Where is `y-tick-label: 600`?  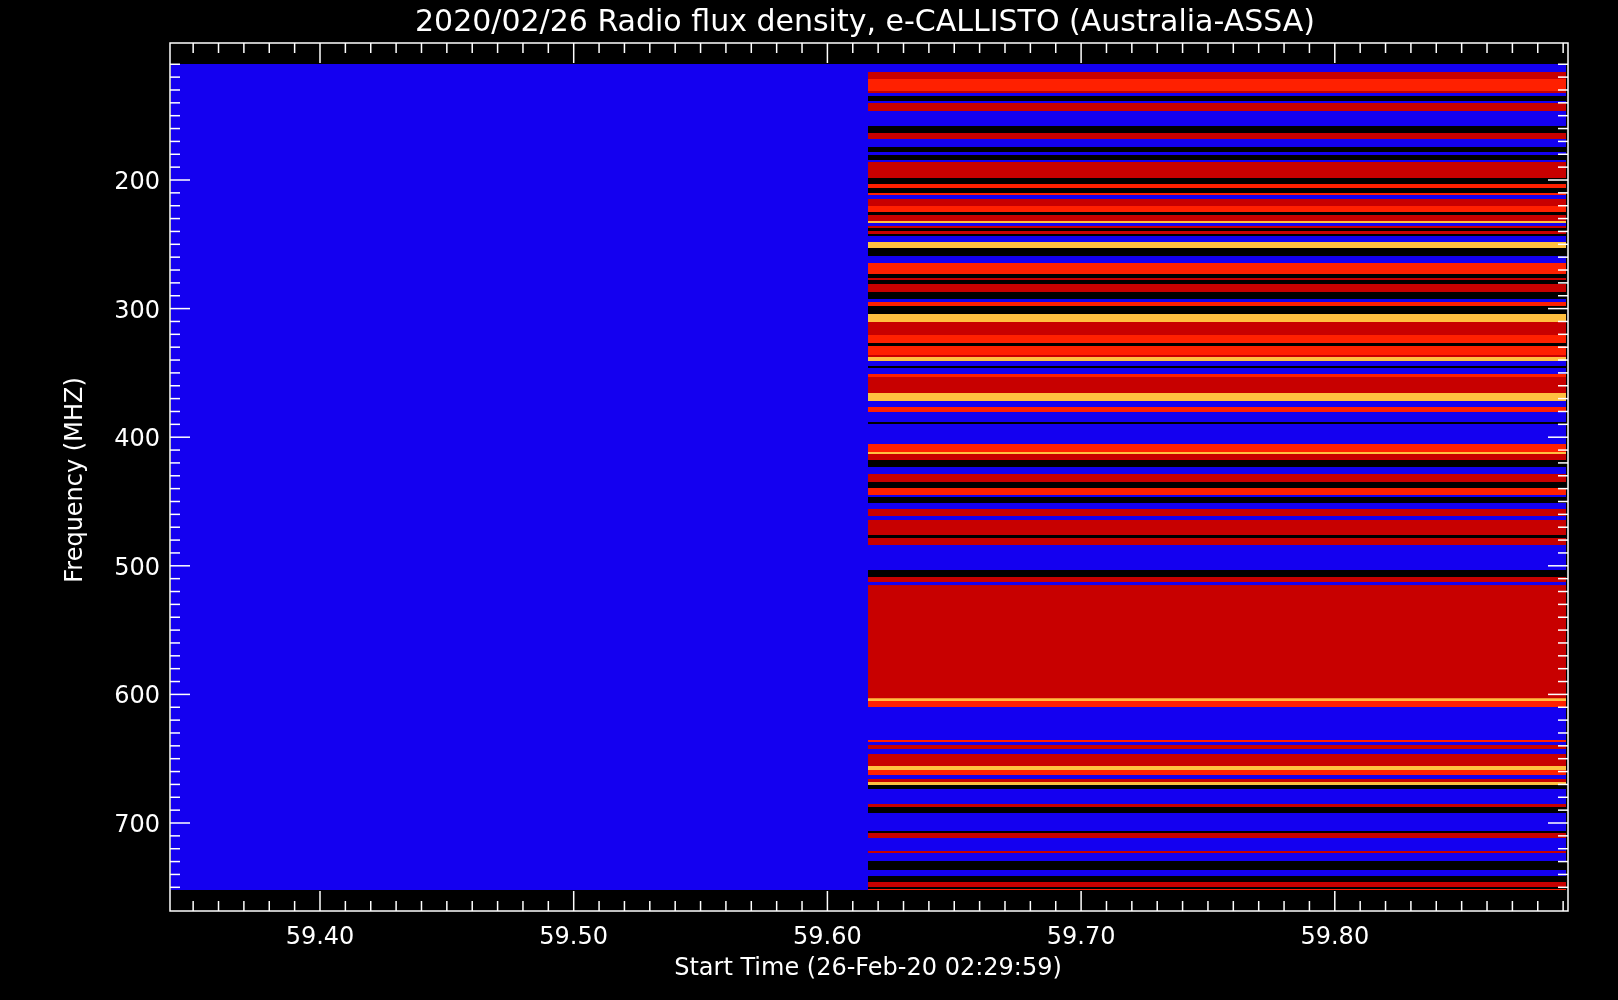 y-tick-label: 600 is located at coordinates (137, 695).